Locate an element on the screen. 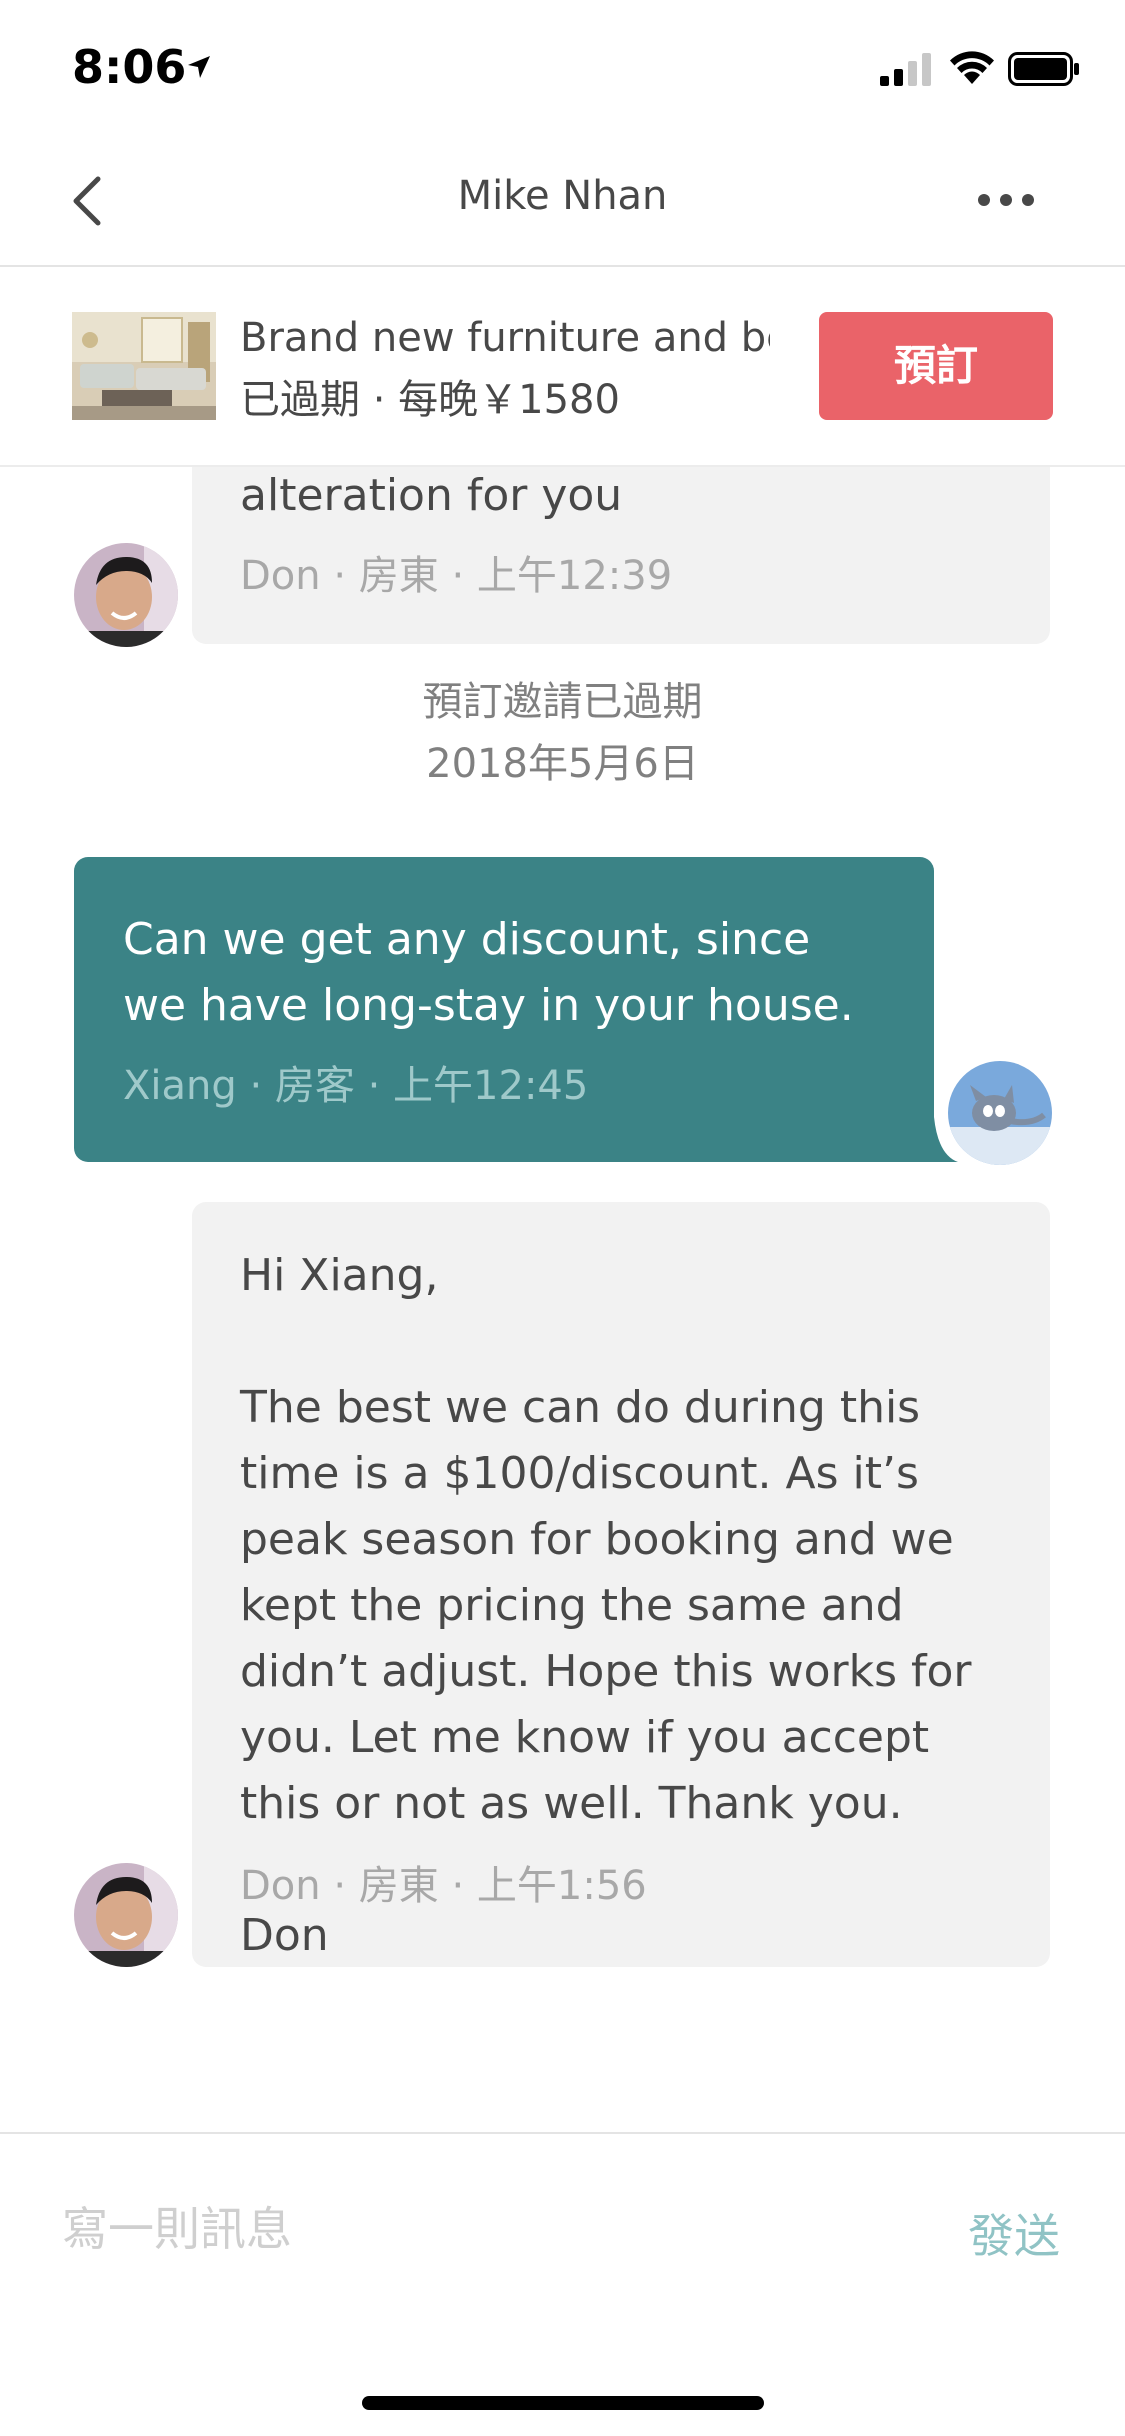 The height and width of the screenshot is (2436, 1125). message-text: alteration for you is located at coordinates (431, 495).